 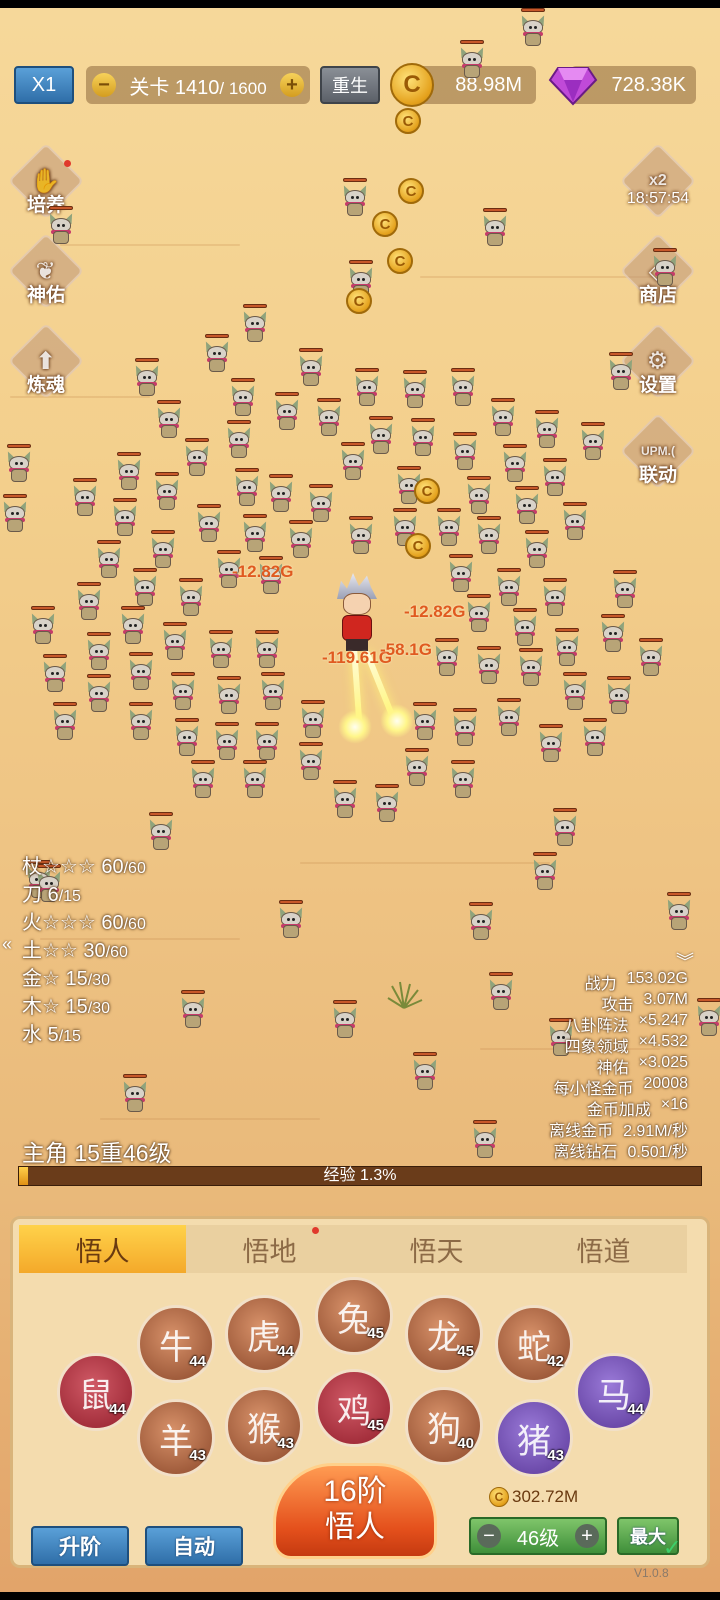 What do you see at coordinates (499, 1497) in the screenshot?
I see `coin-icon: C` at bounding box center [499, 1497].